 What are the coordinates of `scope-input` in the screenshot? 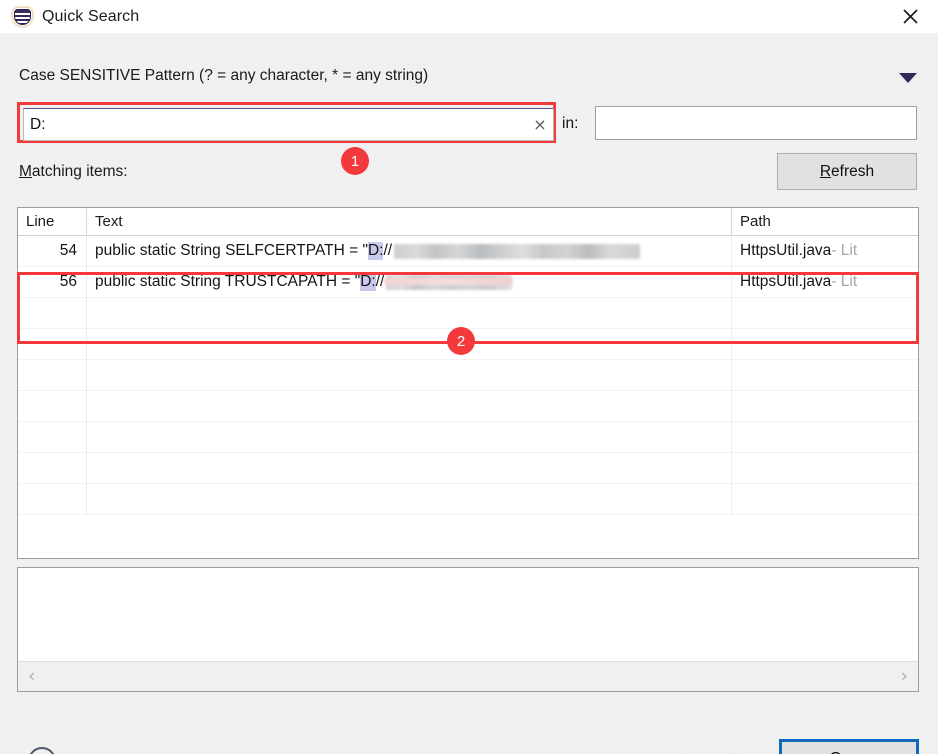 It's located at (756, 123).